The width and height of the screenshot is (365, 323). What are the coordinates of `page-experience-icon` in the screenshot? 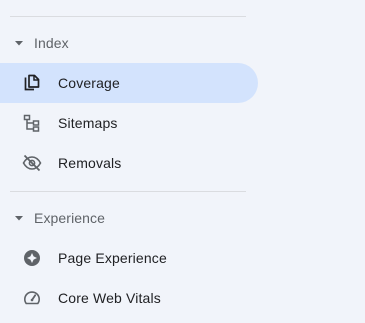 It's located at (32, 258).